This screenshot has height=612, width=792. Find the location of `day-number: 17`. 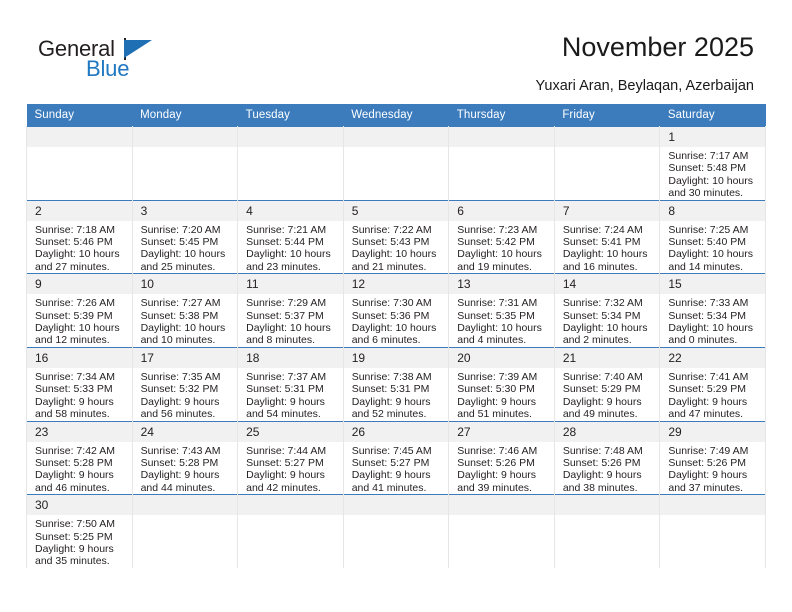

day-number: 17 is located at coordinates (185, 357).